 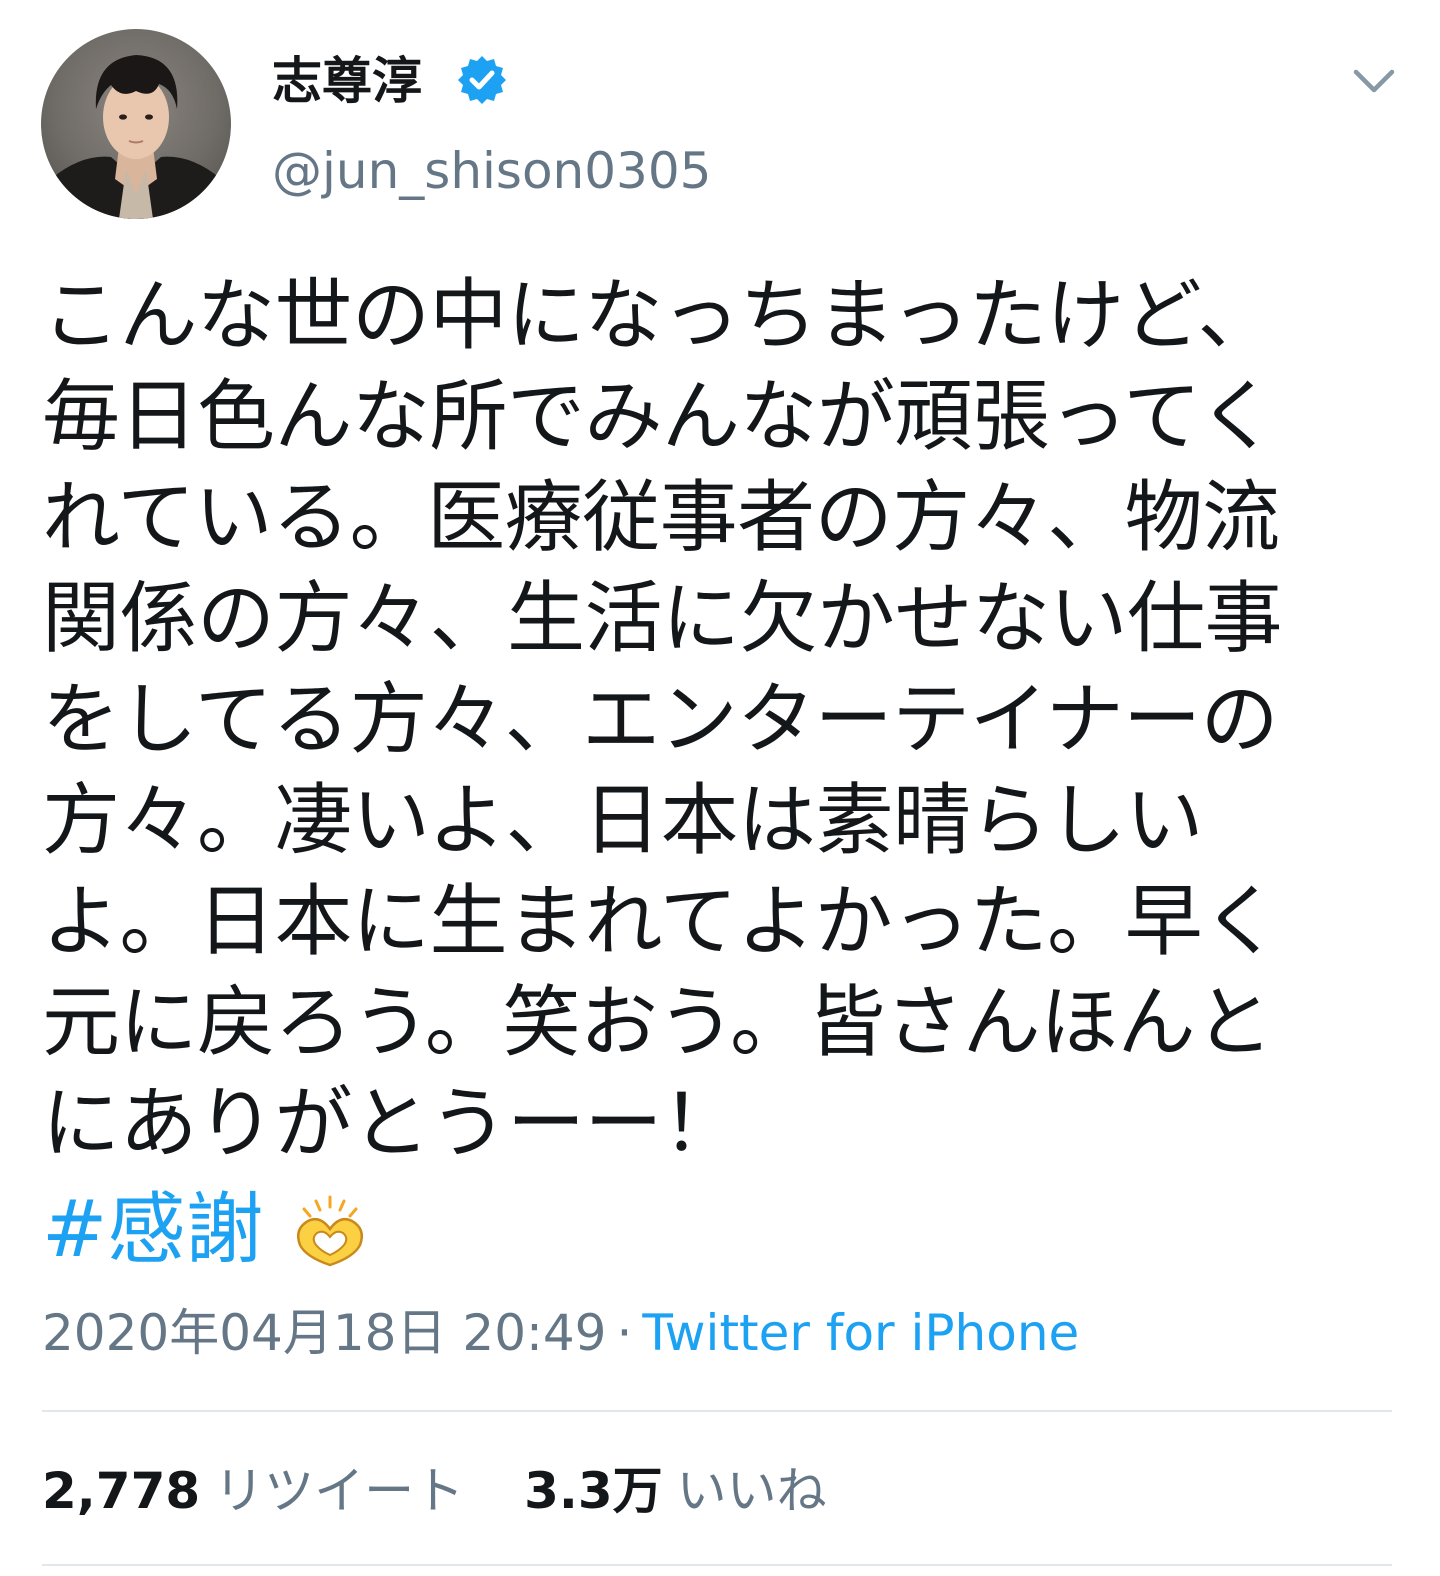 I want to click on tweet-text-line: 毎日色んな所でみんなが頑張ってく, so click(x=659, y=417).